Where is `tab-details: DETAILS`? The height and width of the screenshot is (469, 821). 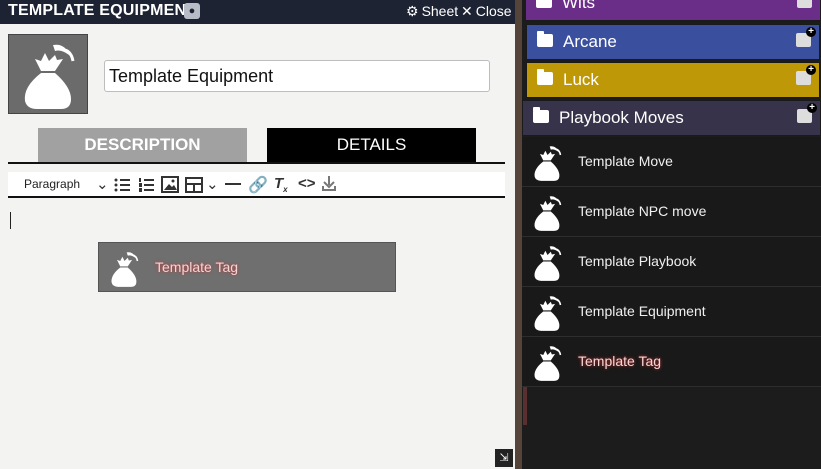 tab-details: DETAILS is located at coordinates (371, 145).